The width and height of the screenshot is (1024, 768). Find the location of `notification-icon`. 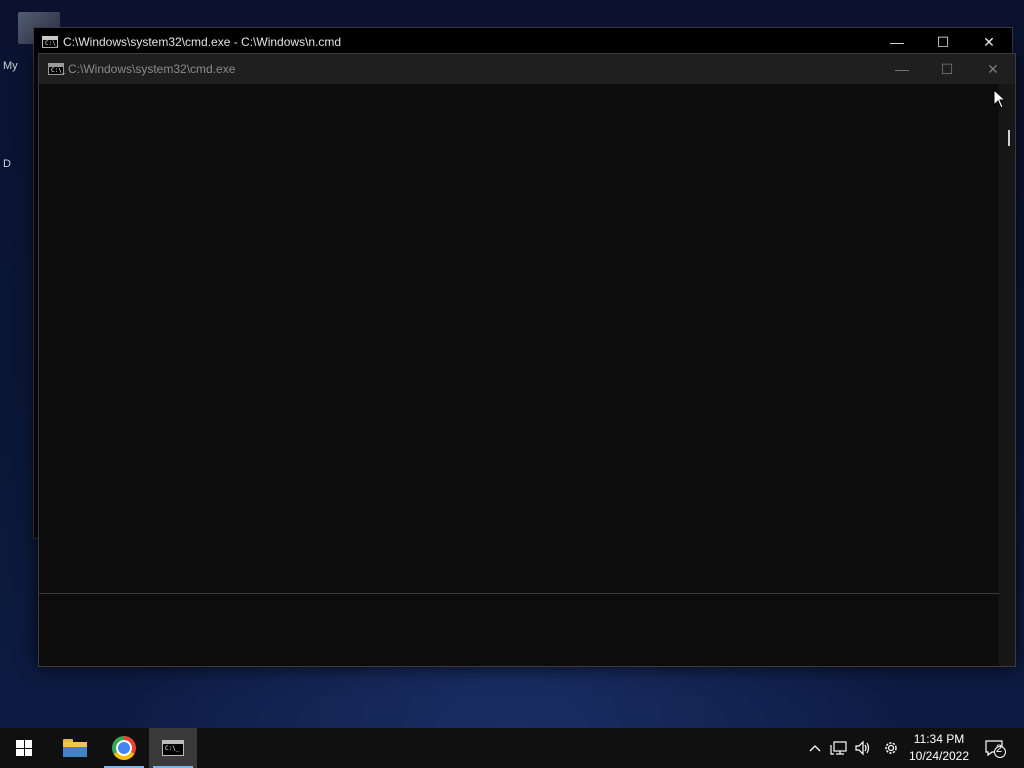

notification-icon is located at coordinates (995, 749).